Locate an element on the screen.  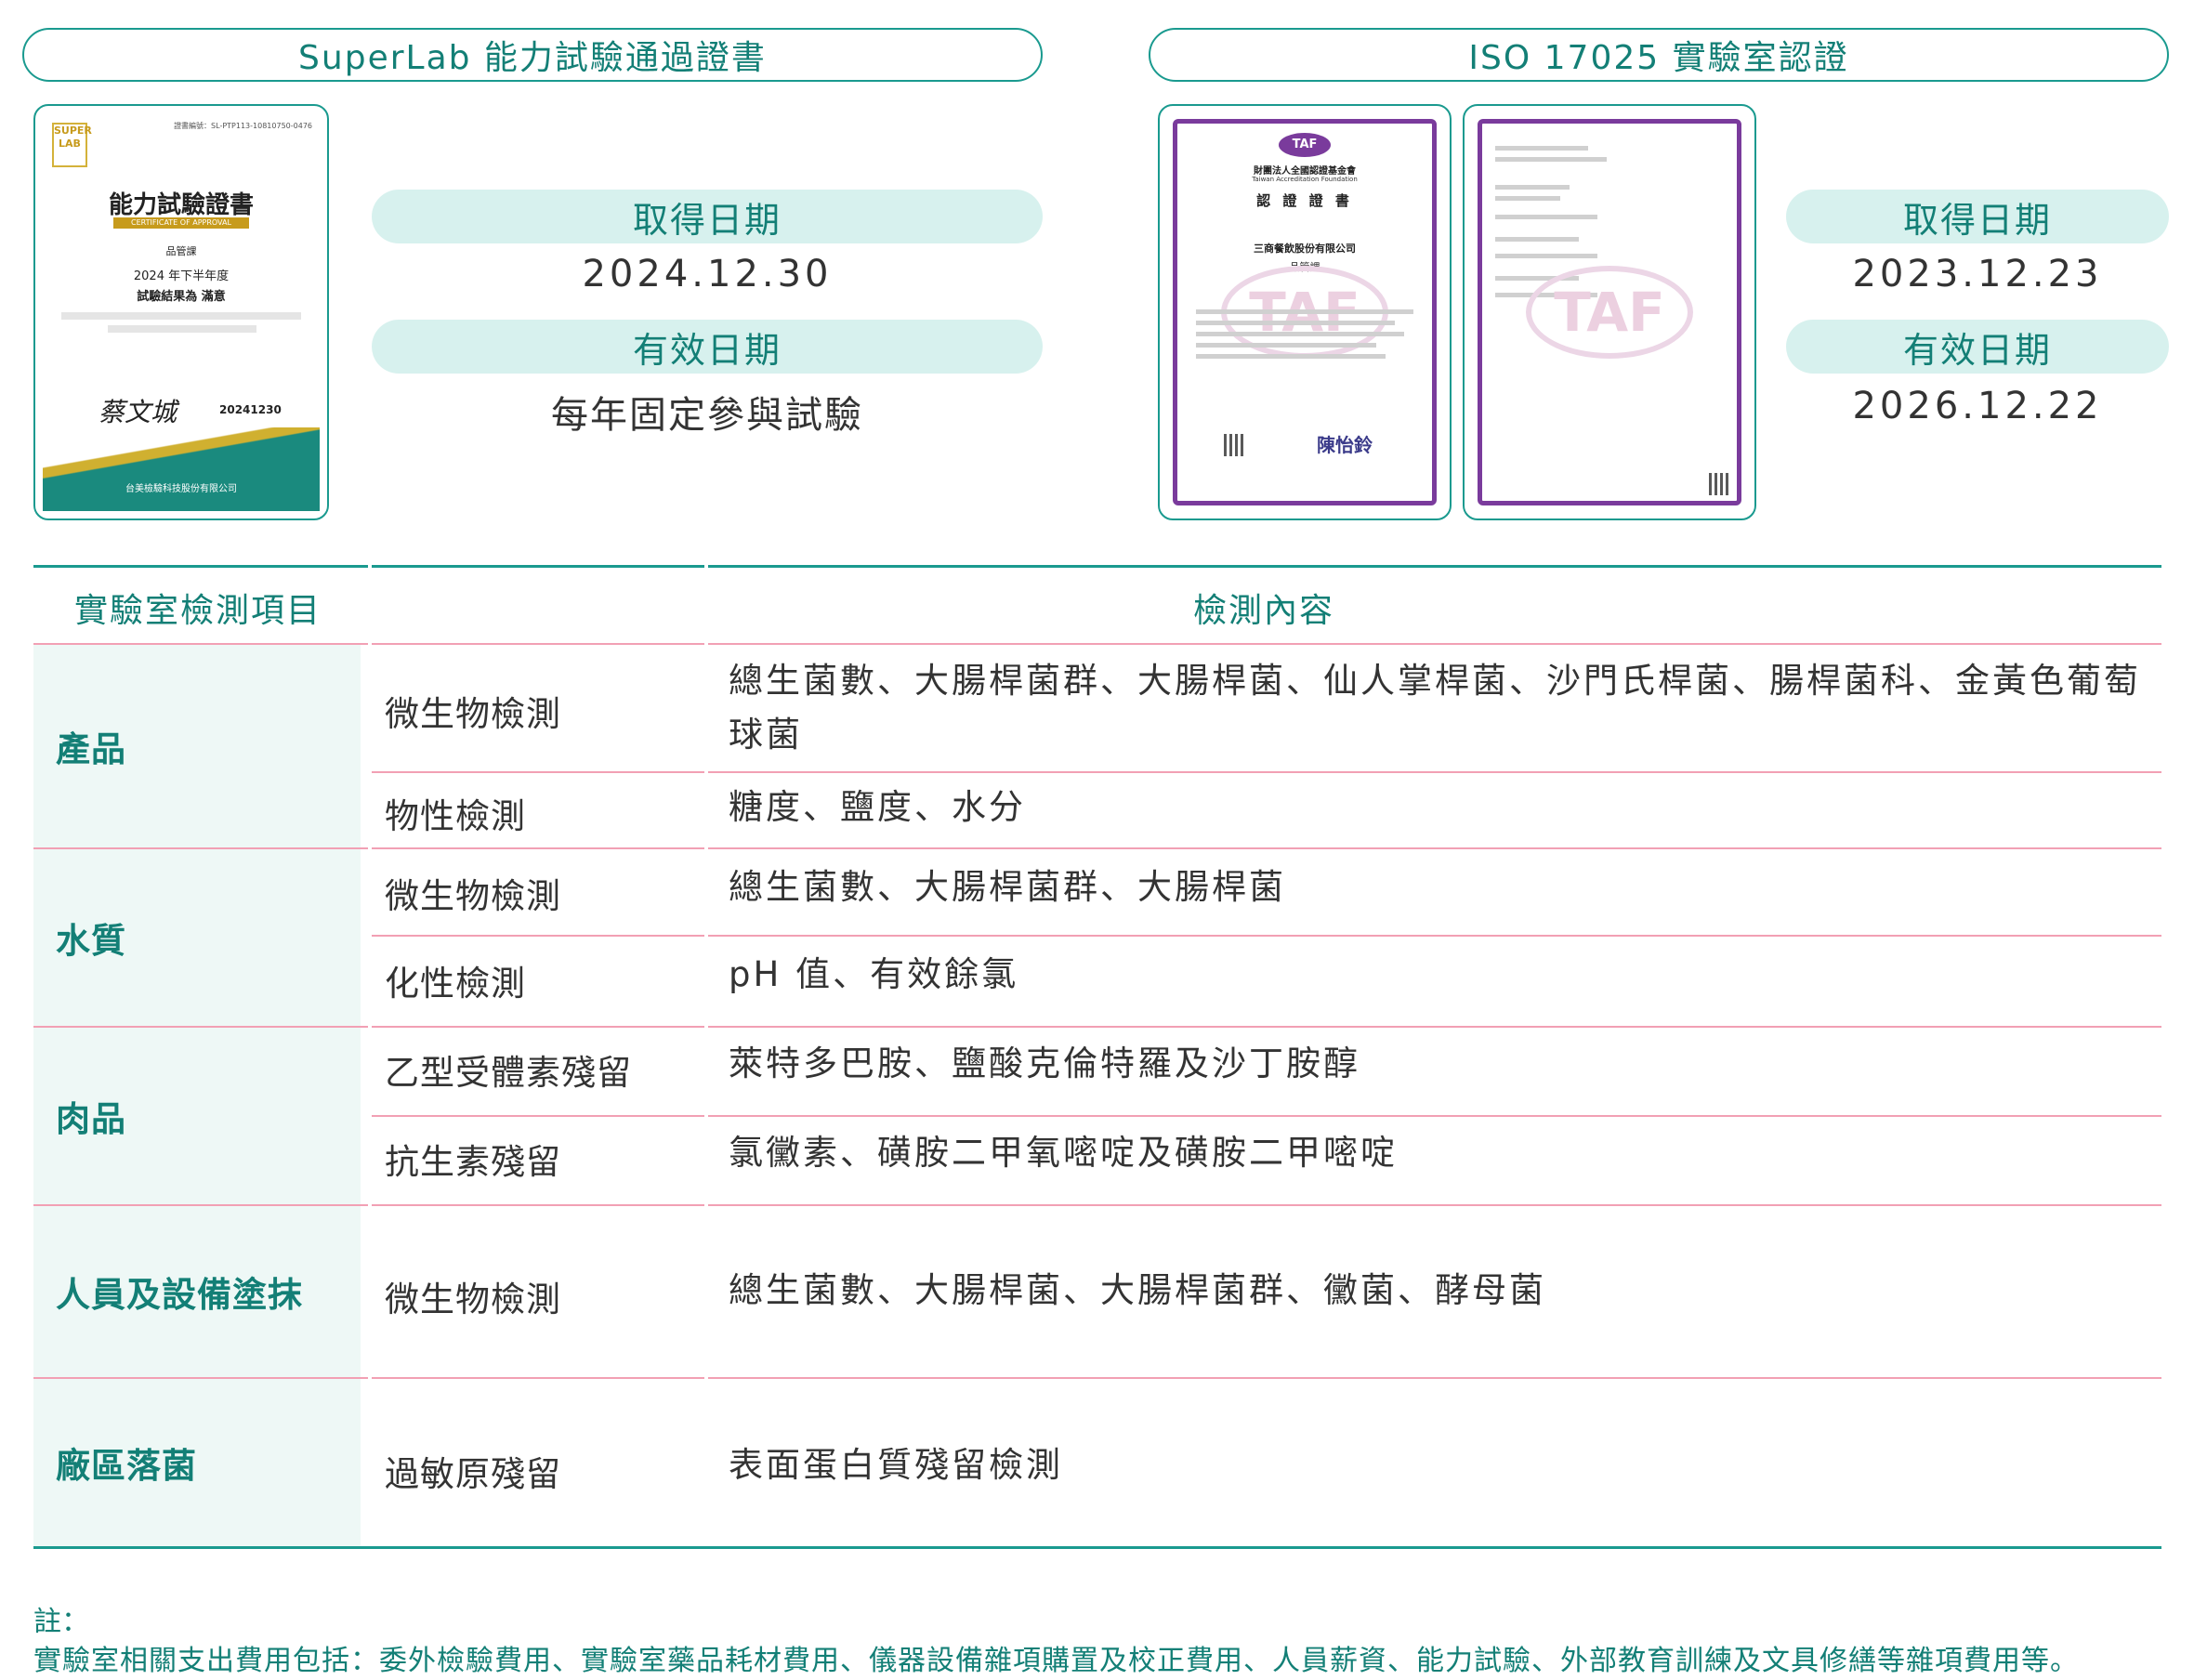
certificate-subtitle: CERTIFICATE OF APPROVAL is located at coordinates (181, 222).